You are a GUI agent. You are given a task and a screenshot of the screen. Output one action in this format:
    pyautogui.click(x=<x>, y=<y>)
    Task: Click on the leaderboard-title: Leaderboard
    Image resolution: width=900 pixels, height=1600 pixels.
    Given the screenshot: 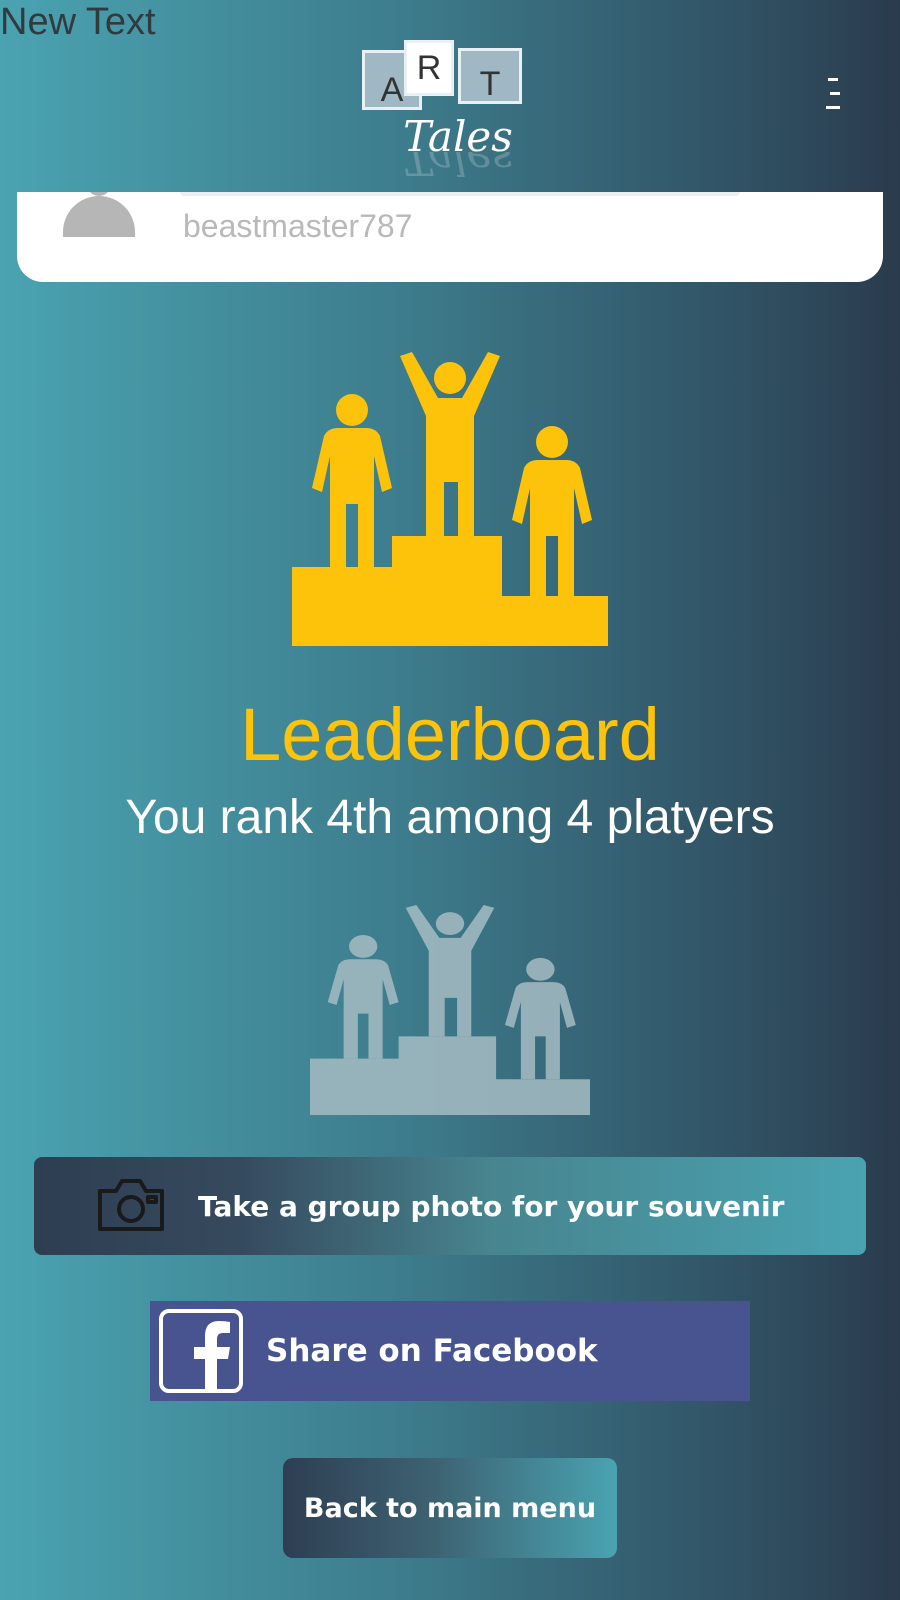 What is the action you would take?
    pyautogui.click(x=450, y=734)
    